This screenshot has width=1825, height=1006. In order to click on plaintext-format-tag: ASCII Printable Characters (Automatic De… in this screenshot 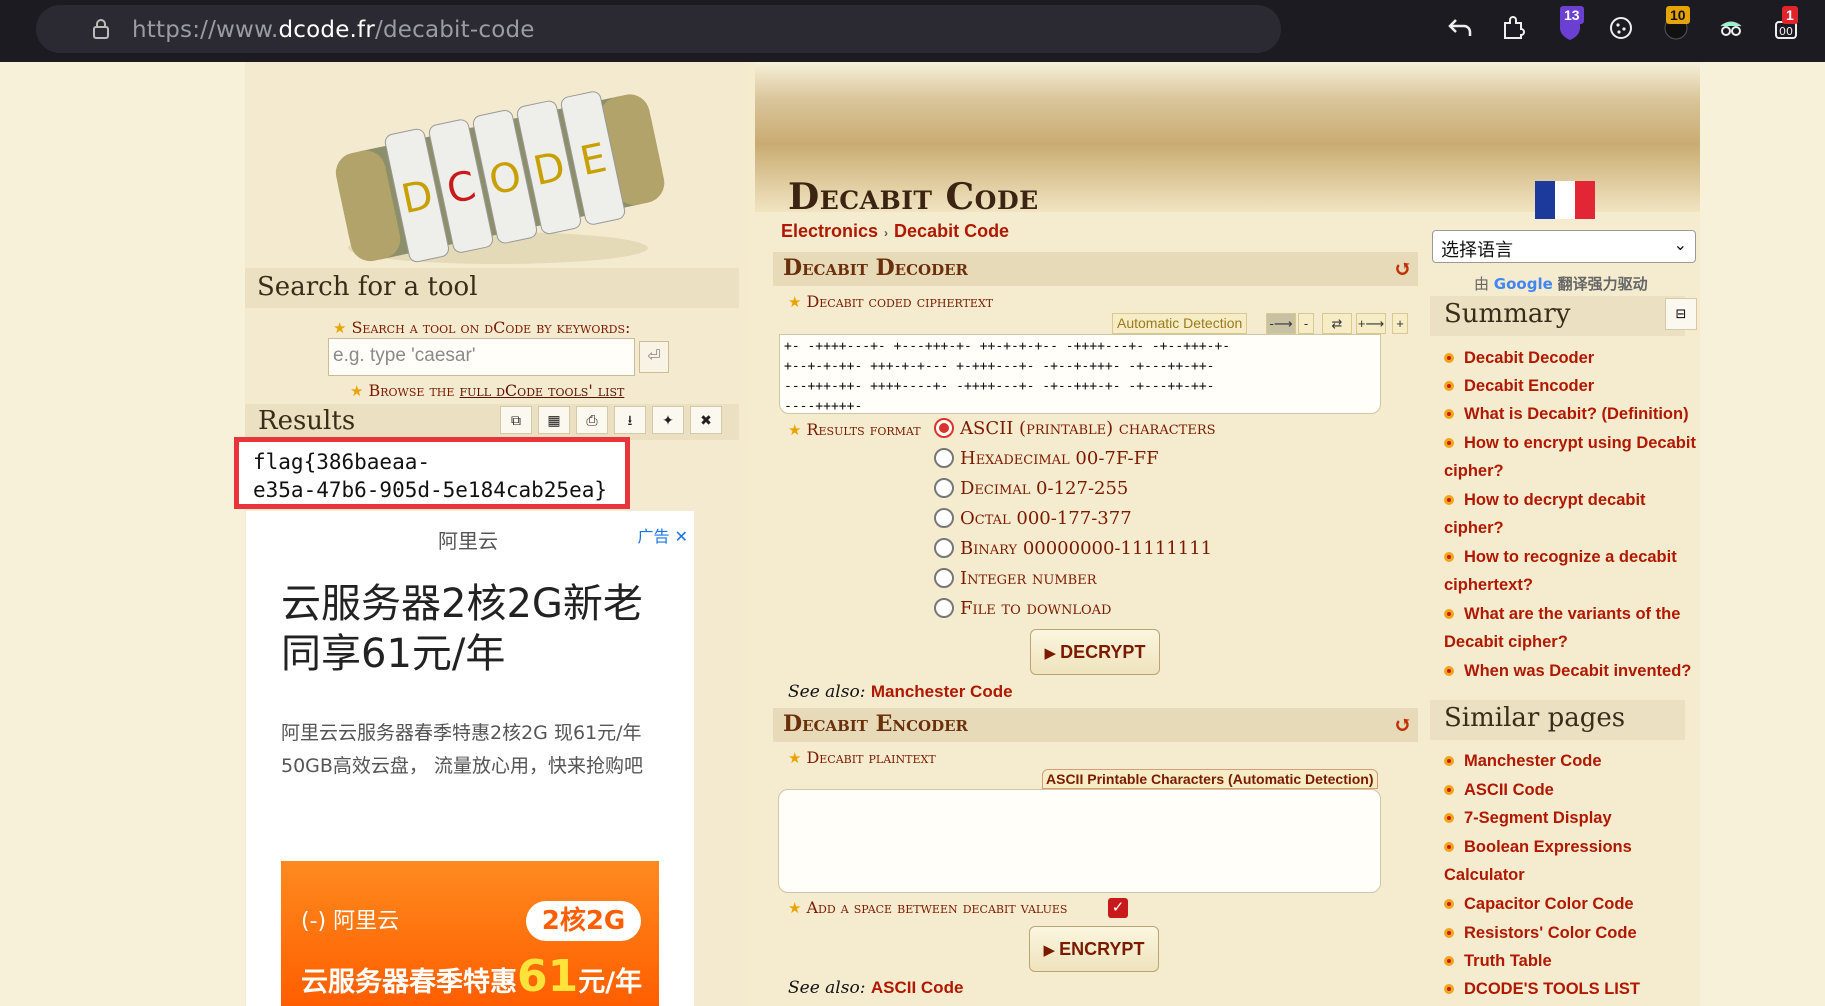, I will do `click(1210, 779)`.